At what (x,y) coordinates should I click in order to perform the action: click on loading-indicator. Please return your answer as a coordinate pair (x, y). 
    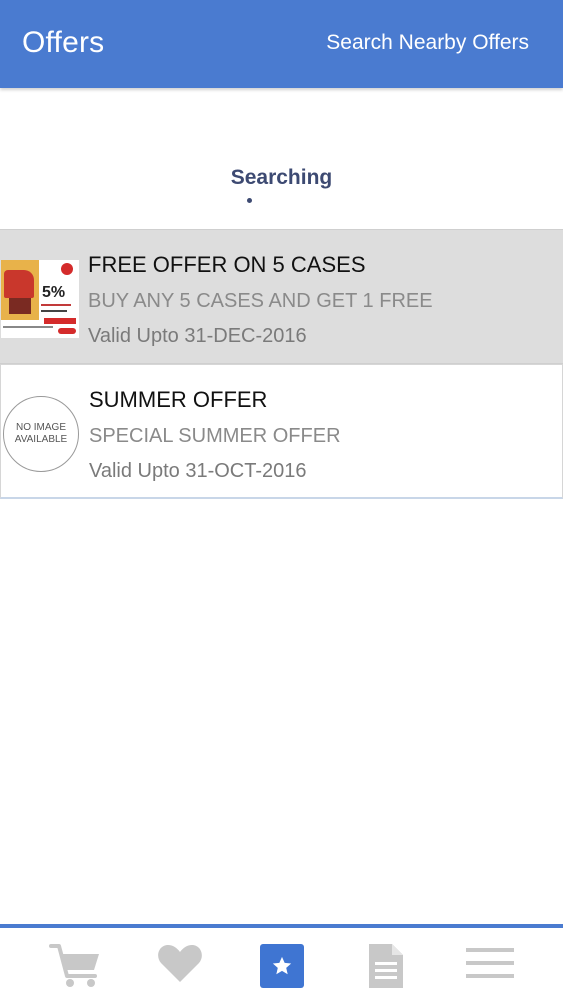
    Looking at the image, I should click on (249, 200).